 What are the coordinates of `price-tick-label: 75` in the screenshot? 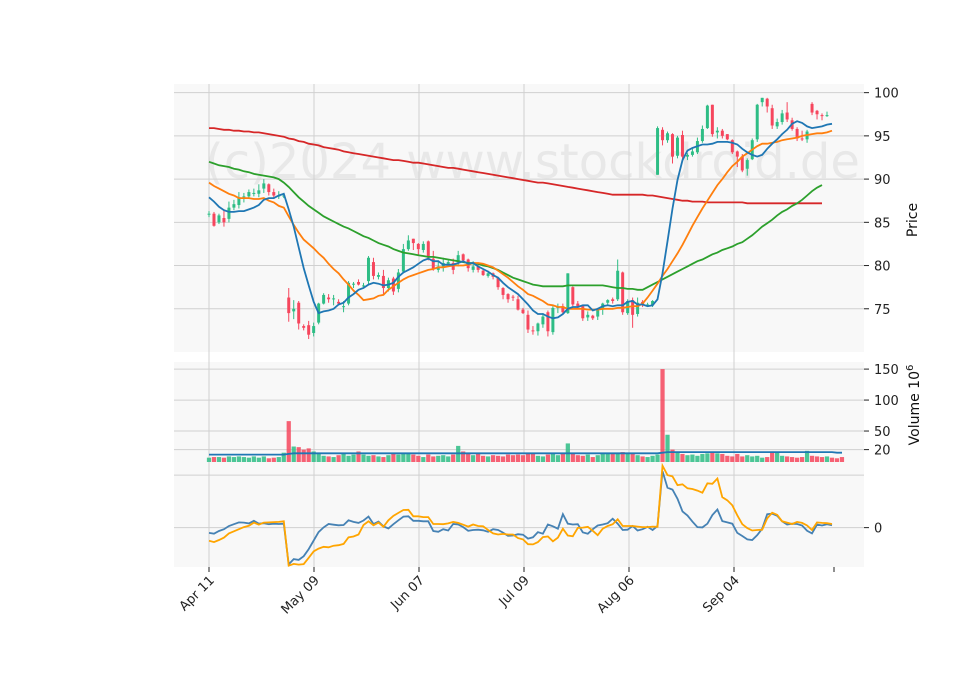 It's located at (882, 310).